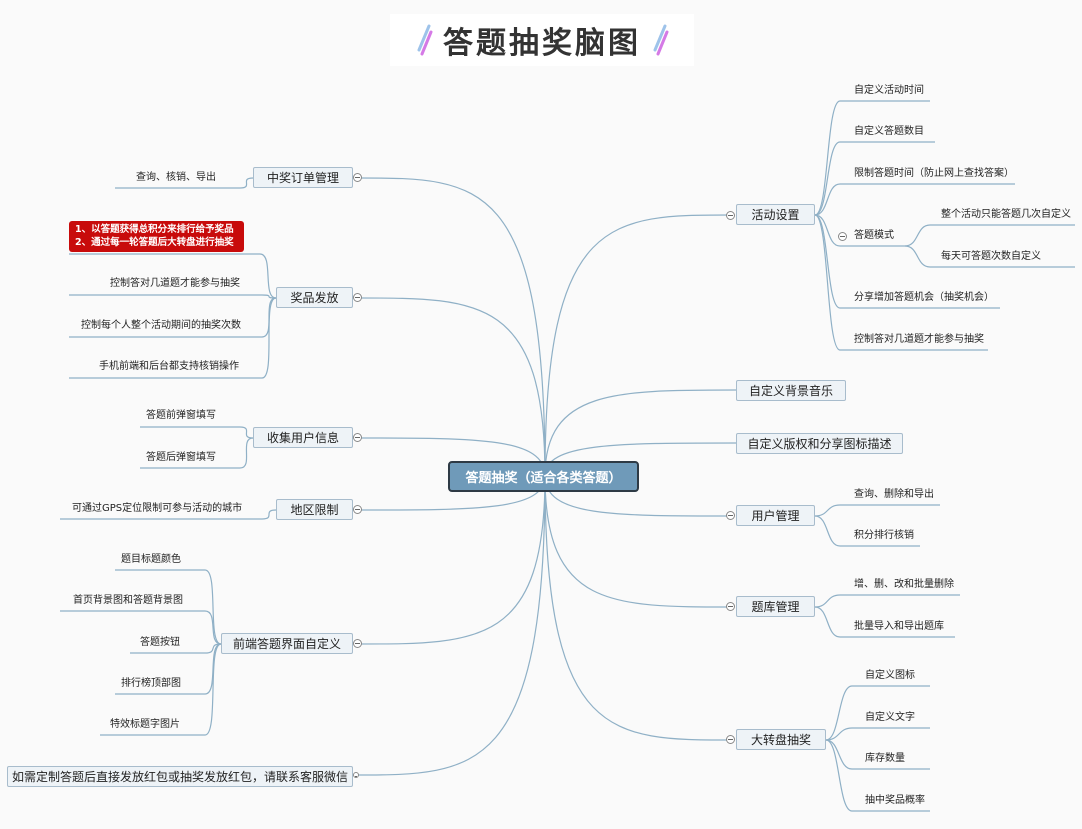 Image resolution: width=1082 pixels, height=829 pixels. Describe the element at coordinates (890, 675) in the screenshot. I see `leaf-wheel: 自定义图标` at that location.